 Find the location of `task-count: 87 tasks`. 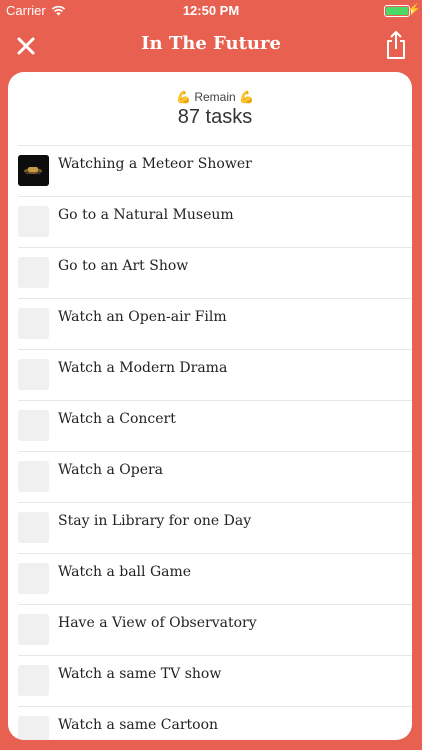

task-count: 87 tasks is located at coordinates (215, 117).